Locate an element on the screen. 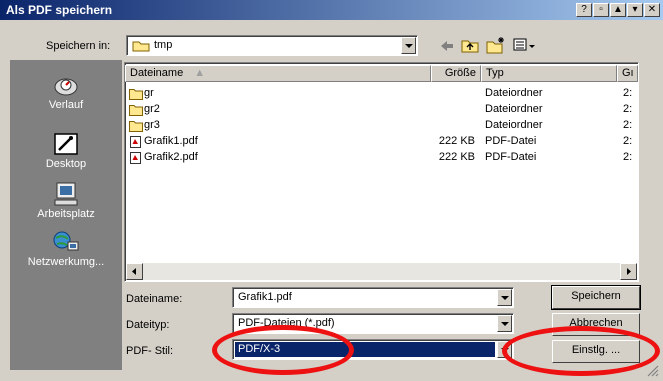 Image resolution: width=663 pixels, height=381 pixels. my-computer-icon is located at coordinates (66, 194).